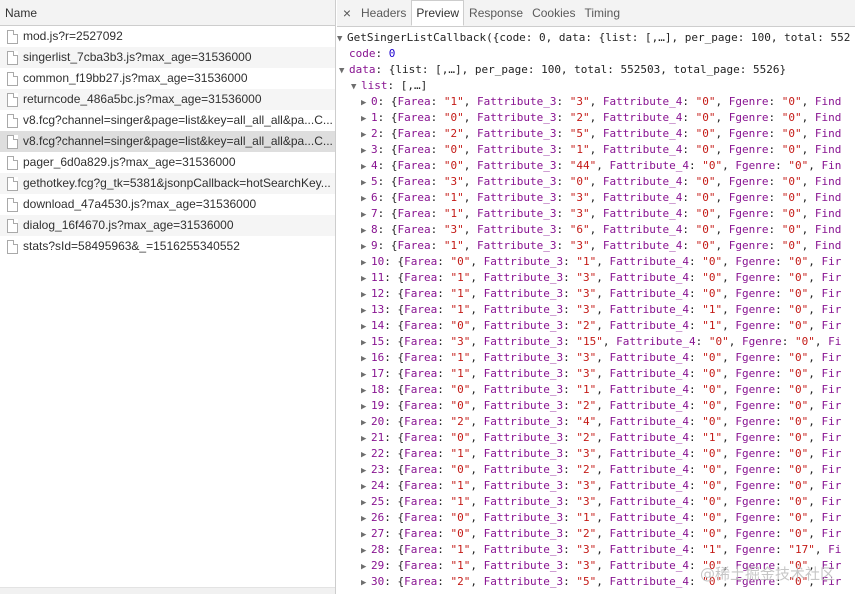  What do you see at coordinates (167, 590) in the screenshot?
I see `horizontal-scrollbar` at bounding box center [167, 590].